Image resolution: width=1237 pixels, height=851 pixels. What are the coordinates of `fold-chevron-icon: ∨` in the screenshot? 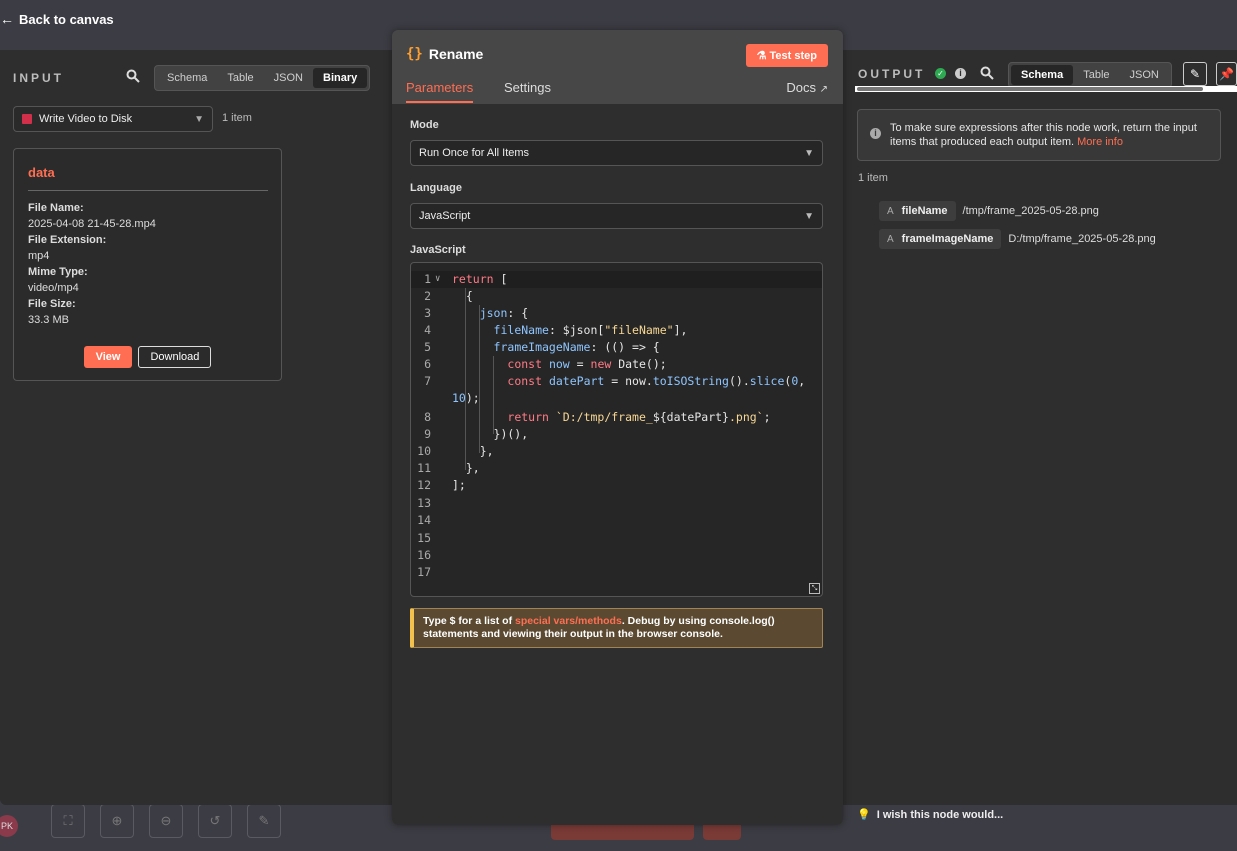 It's located at (437, 279).